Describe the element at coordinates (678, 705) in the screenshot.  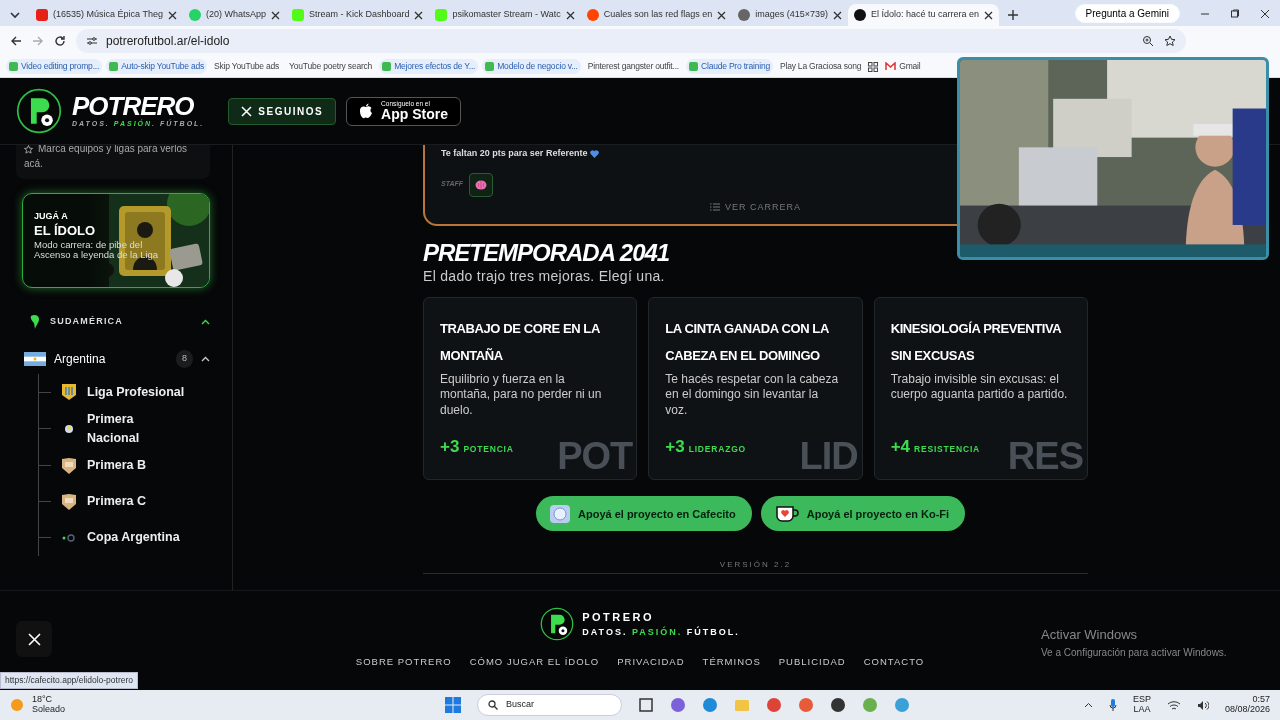
I see `teams-icon` at that location.